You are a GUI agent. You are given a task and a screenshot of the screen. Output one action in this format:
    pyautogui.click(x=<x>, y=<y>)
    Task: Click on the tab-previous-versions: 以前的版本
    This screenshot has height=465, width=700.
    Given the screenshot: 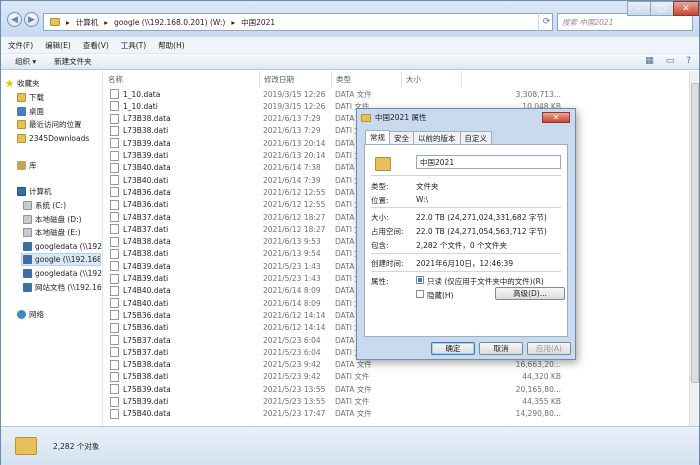 What is the action you would take?
    pyautogui.click(x=437, y=137)
    